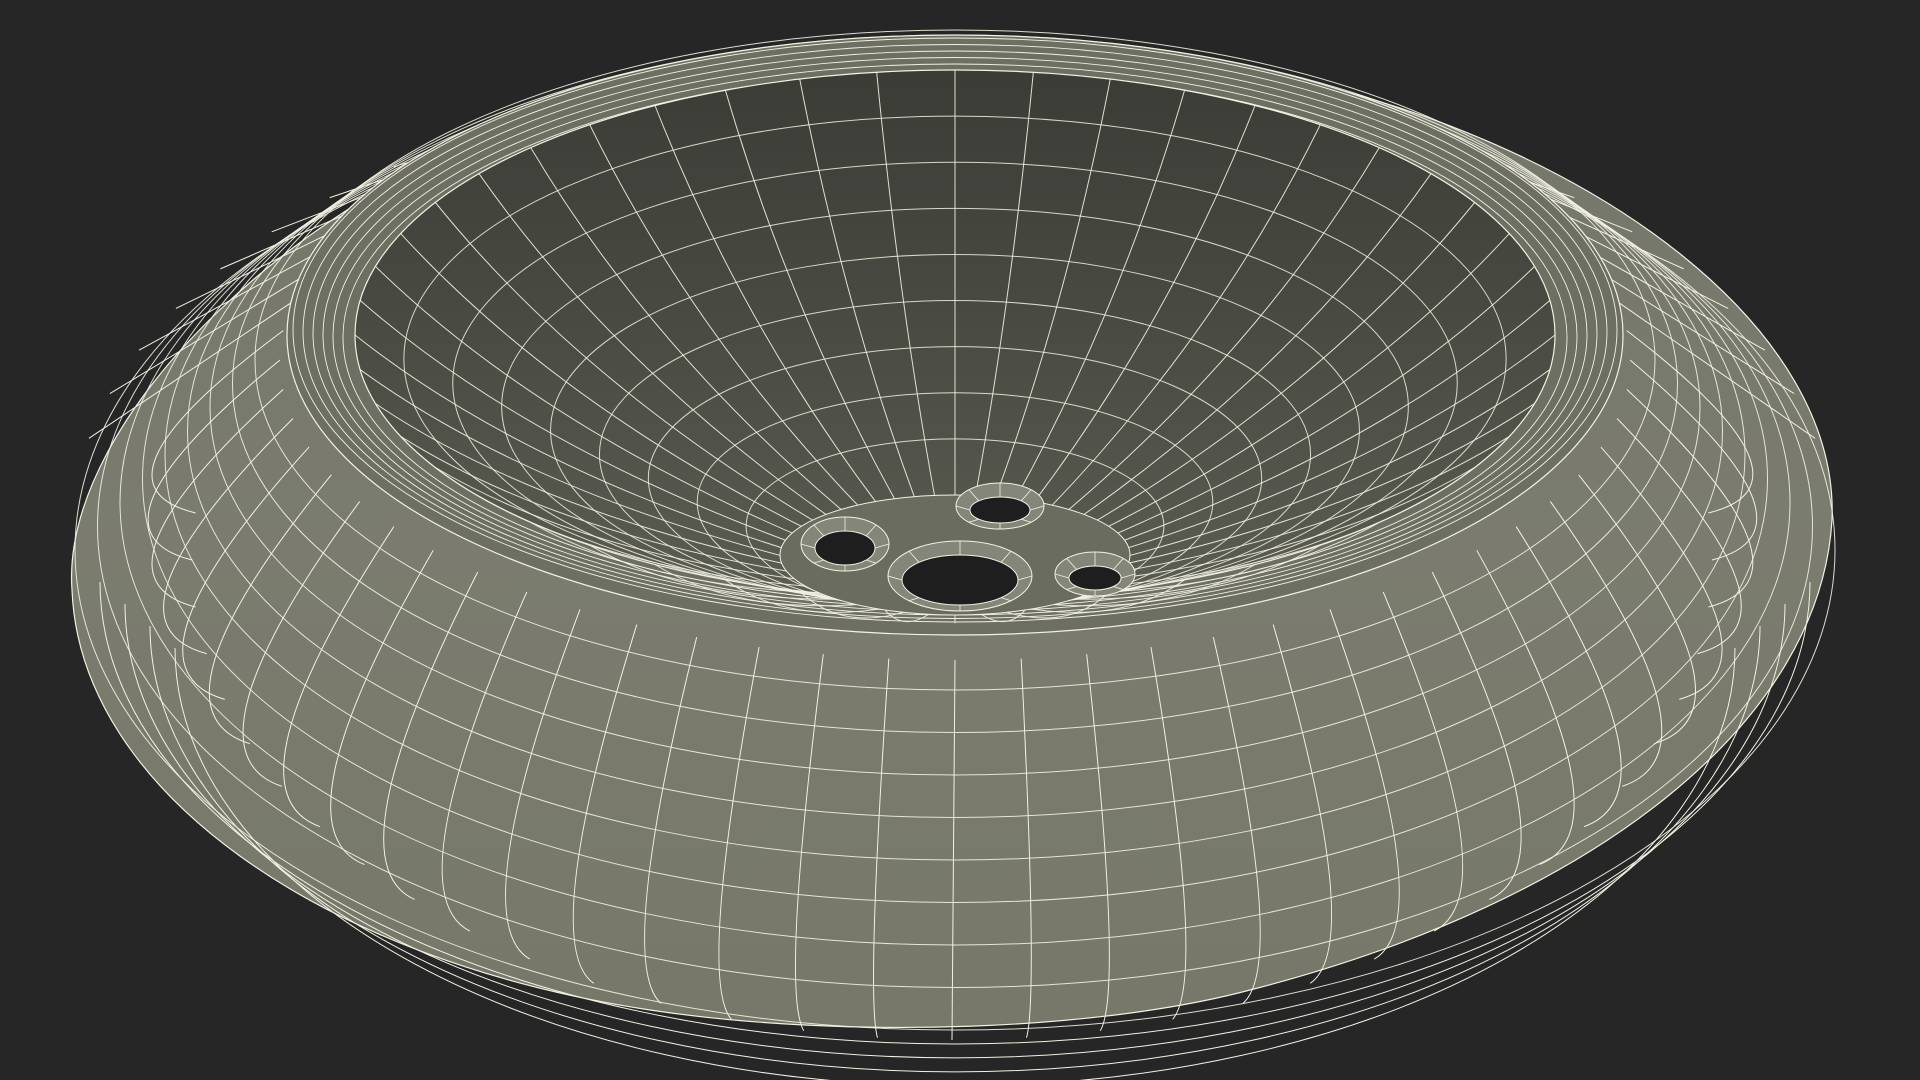 This screenshot has width=1920, height=1080. What do you see at coordinates (1000, 510) in the screenshot?
I see `drain-hole-top` at bounding box center [1000, 510].